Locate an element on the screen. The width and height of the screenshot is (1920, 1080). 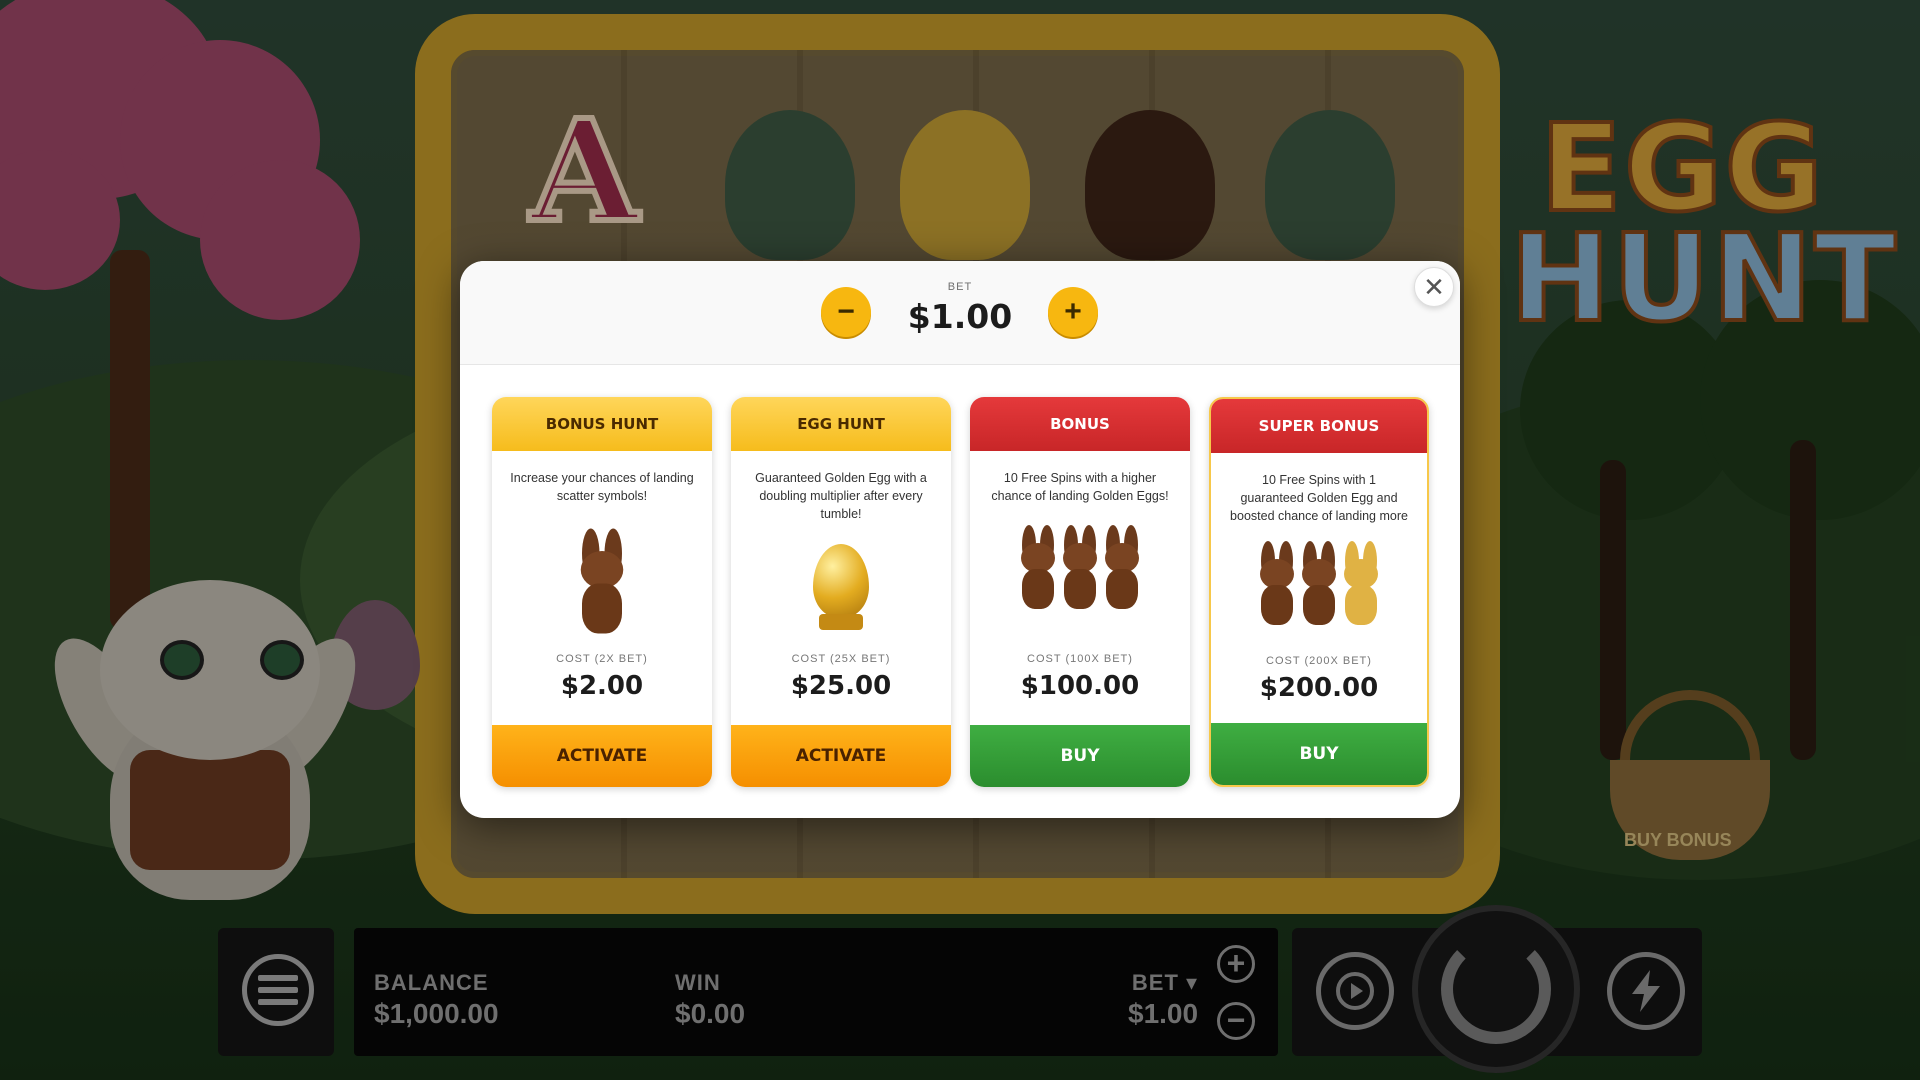
cost-value: $100.00 is located at coordinates (1080, 686).